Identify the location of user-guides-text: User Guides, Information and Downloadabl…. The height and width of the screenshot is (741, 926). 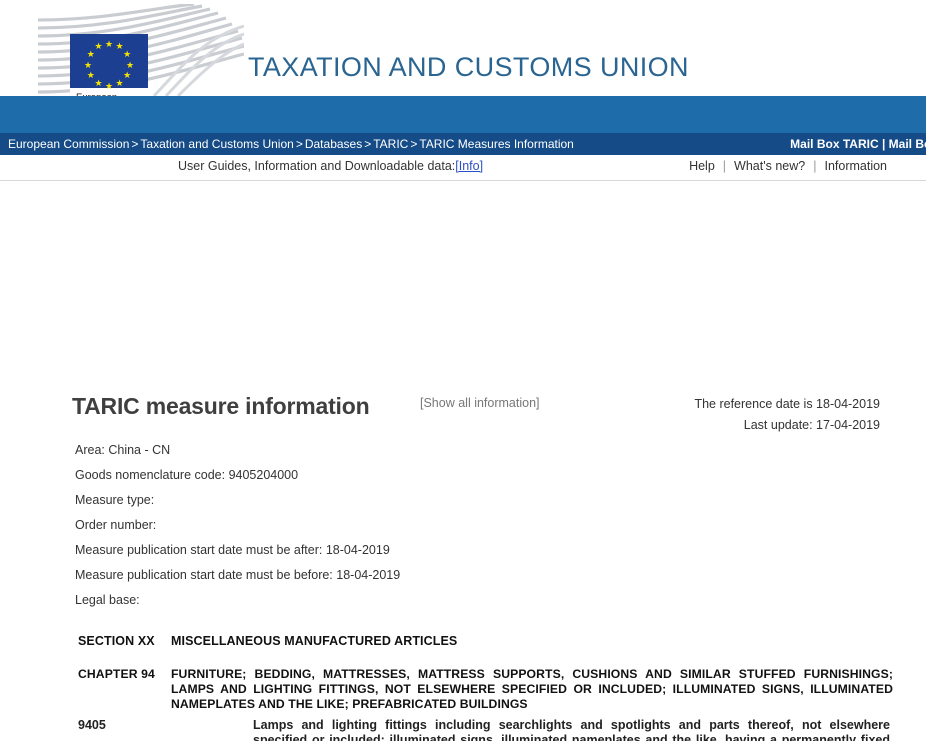
(330, 166).